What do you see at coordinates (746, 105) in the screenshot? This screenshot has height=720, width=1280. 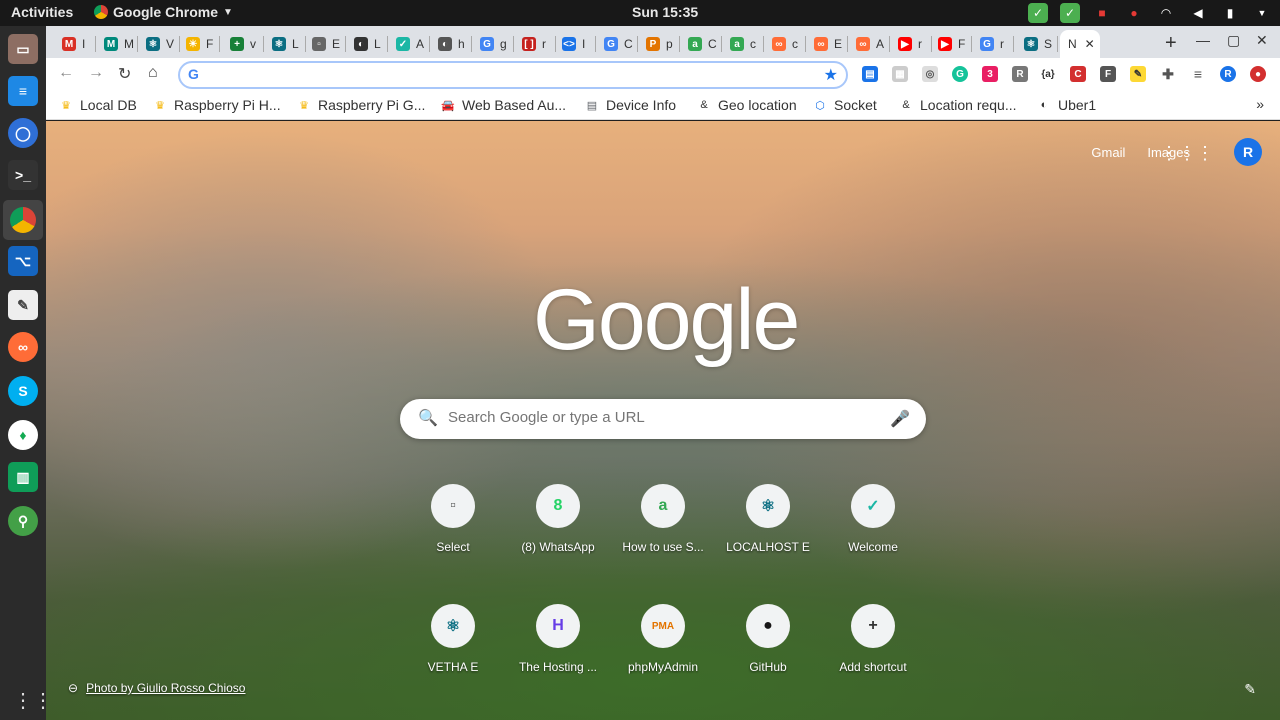 I see `bookmark-item: & Geo location` at bounding box center [746, 105].